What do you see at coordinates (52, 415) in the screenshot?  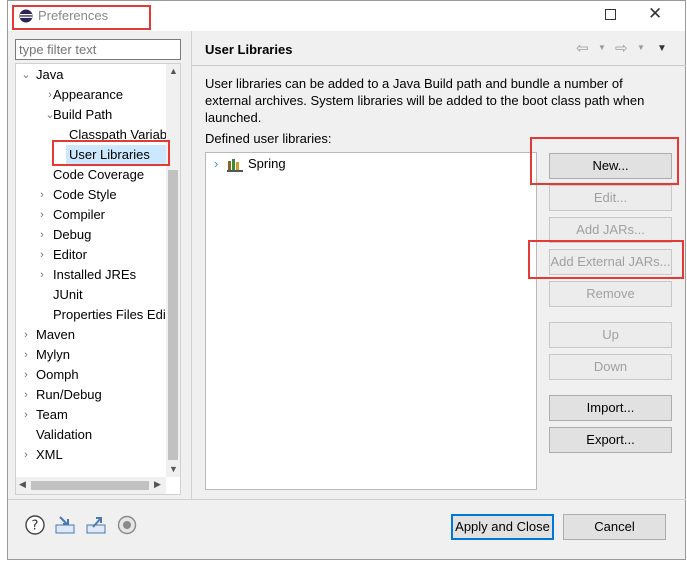 I see `tree-item-team: Team` at bounding box center [52, 415].